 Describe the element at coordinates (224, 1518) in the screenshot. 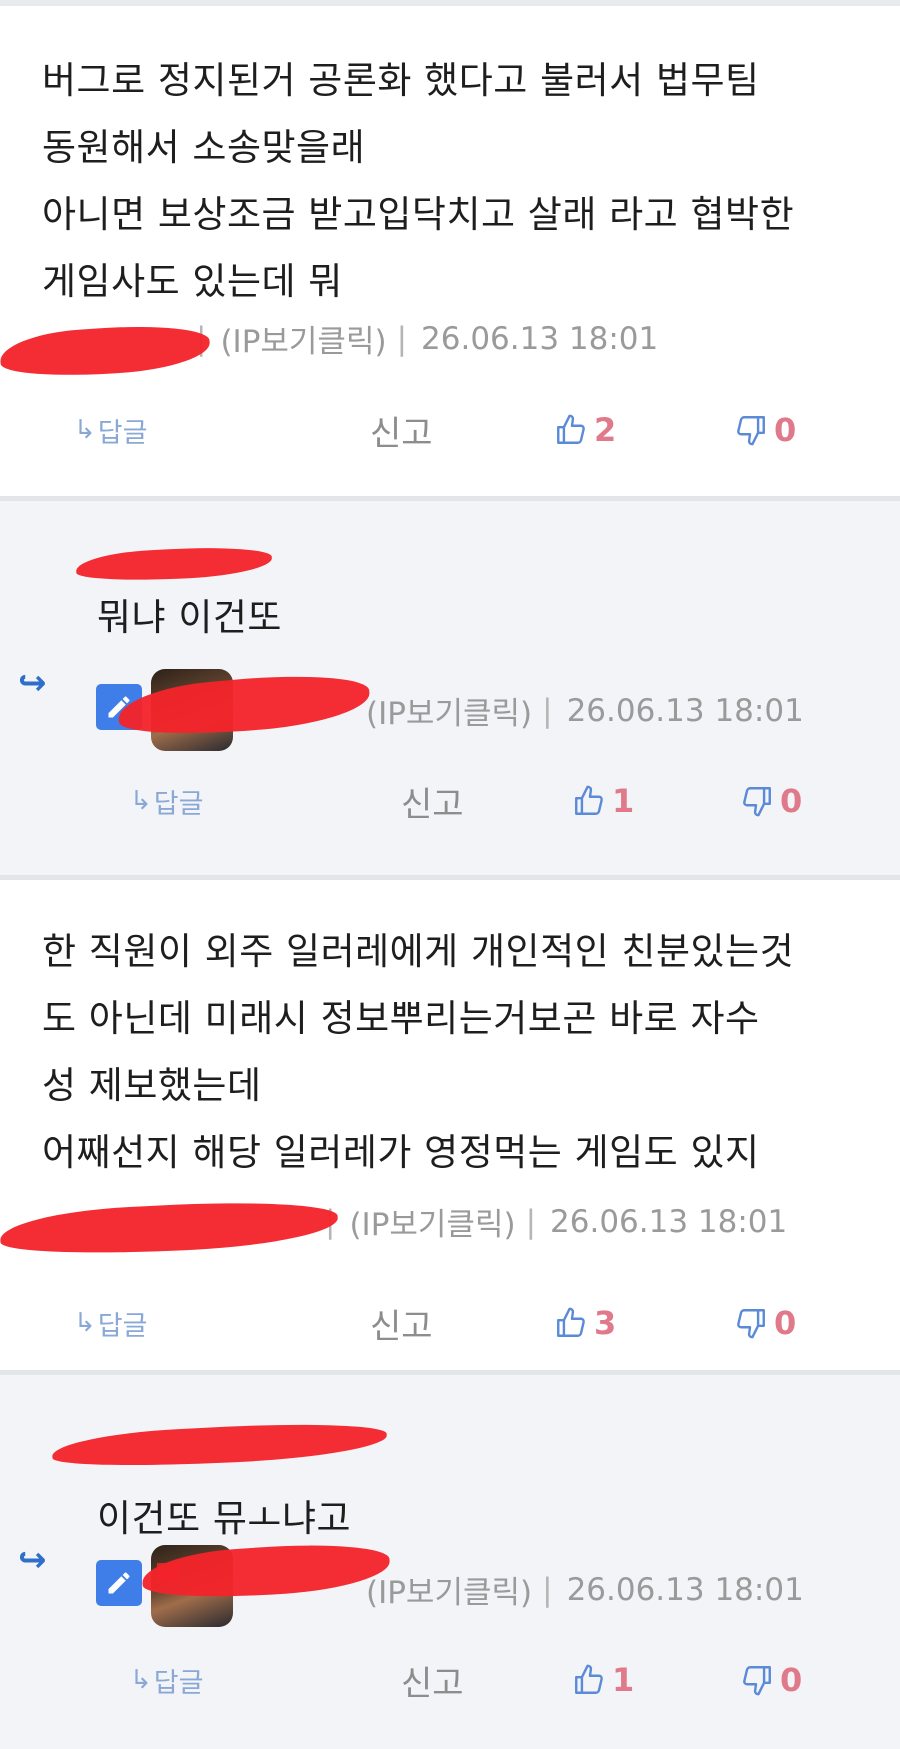

I see `reply-text: 이건또 뮤ㅗ냐고` at that location.